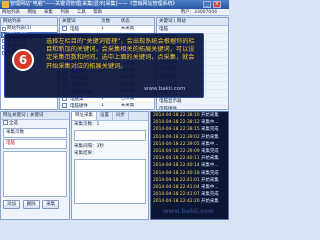  I want to click on collect-settings-panel: 网址采集 设置 同步 采集页数：1 采集间隔：3秒 采集结果：, so click(110, 165).